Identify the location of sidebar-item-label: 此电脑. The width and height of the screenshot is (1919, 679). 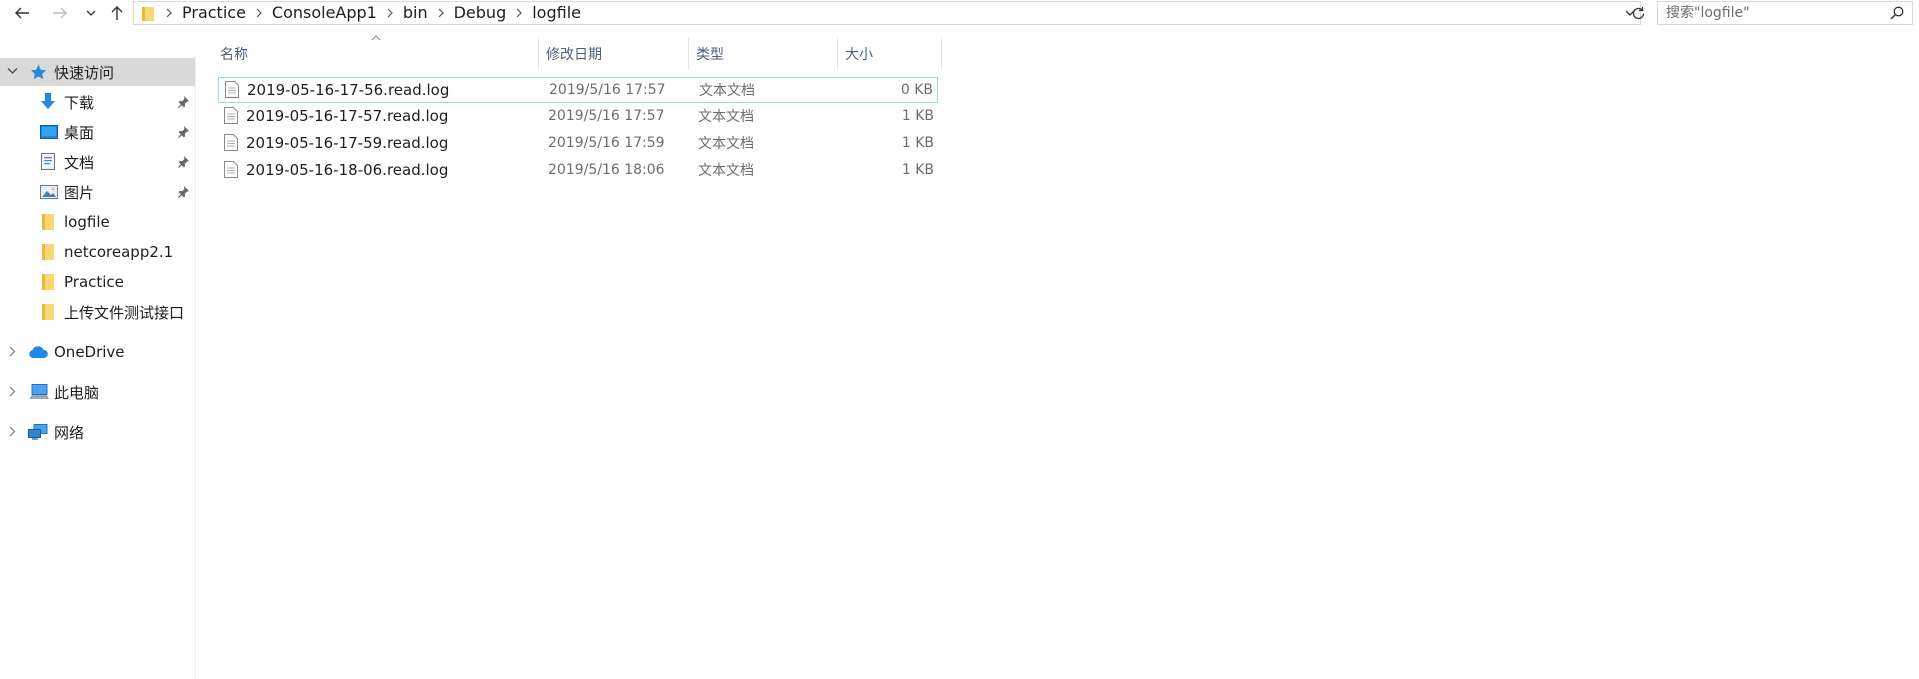
(77, 392).